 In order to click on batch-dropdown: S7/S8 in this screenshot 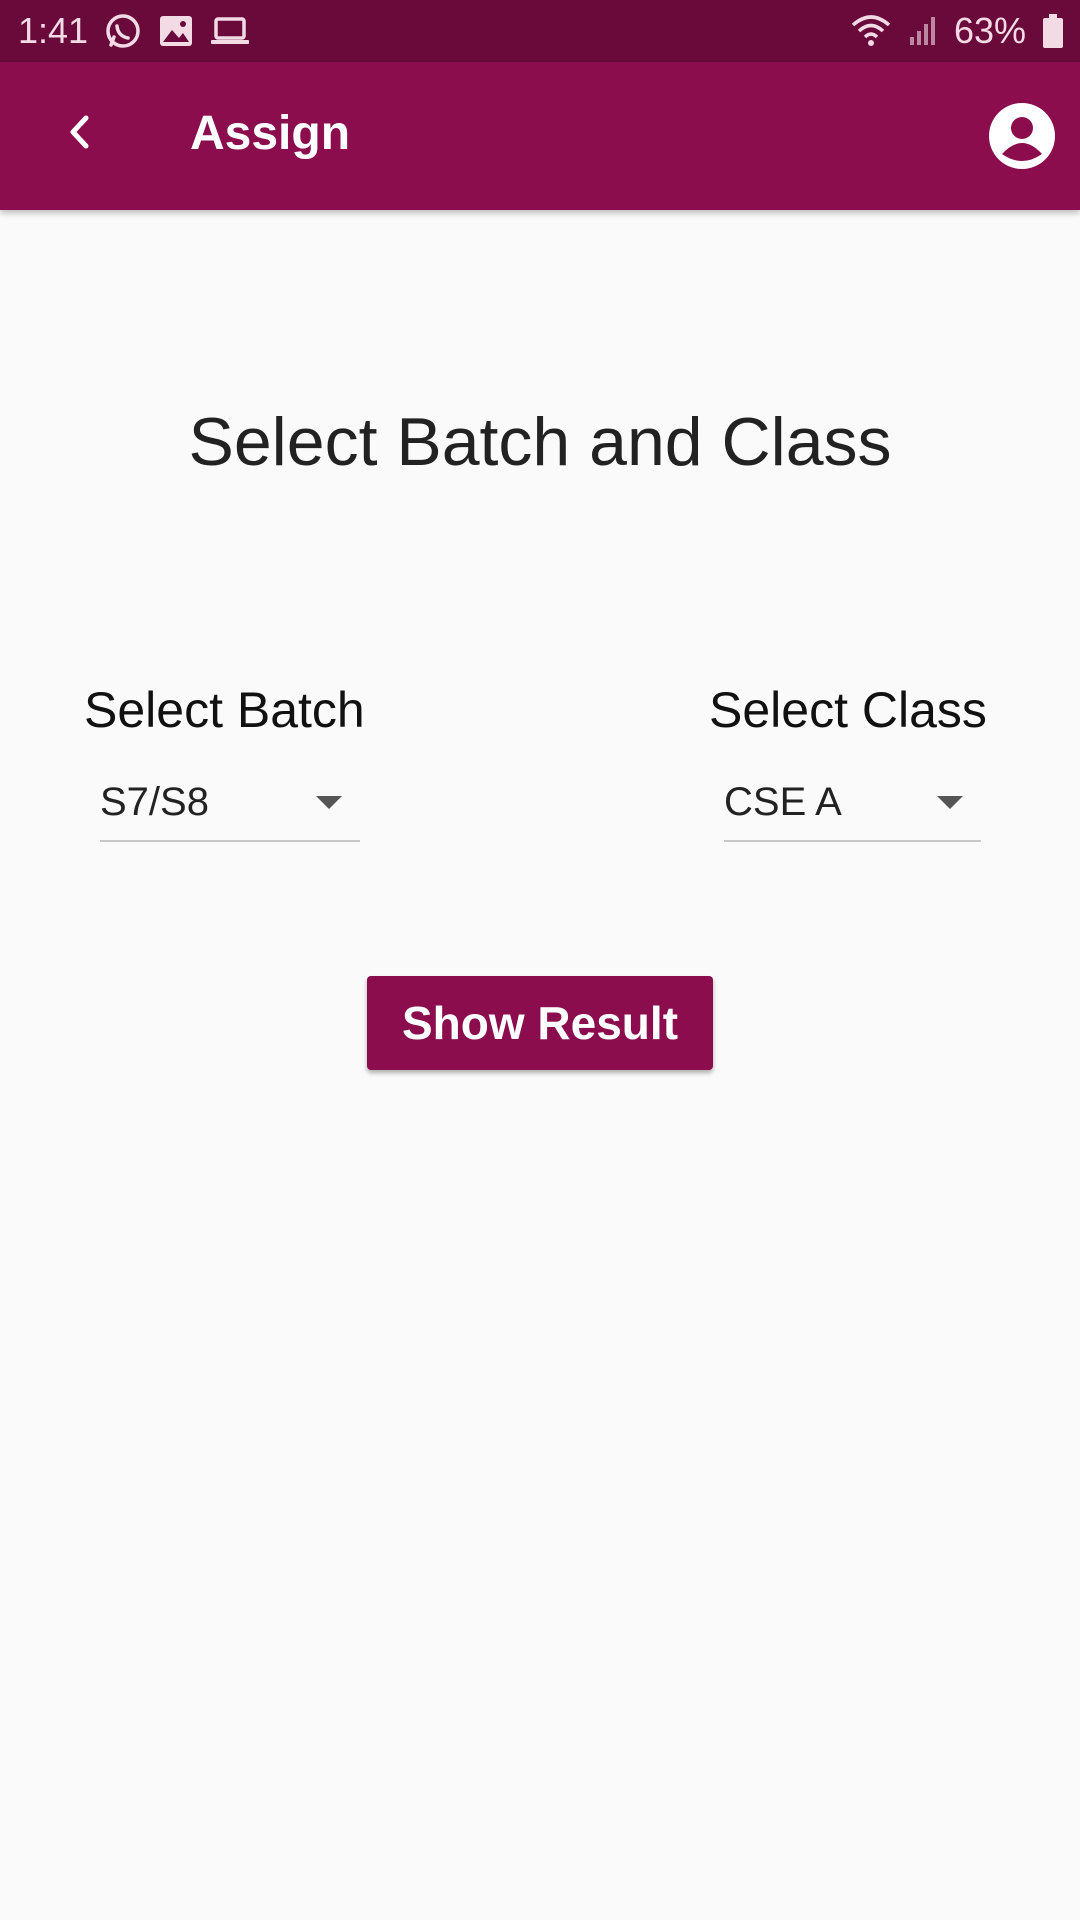, I will do `click(230, 806)`.